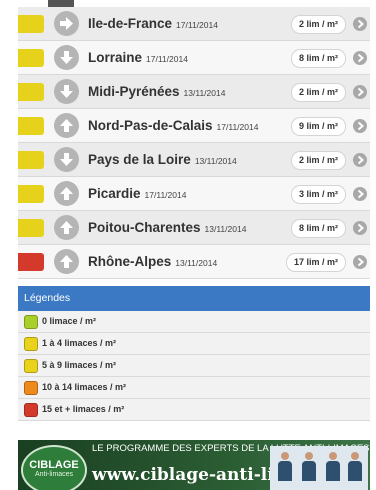 This screenshot has height=490, width=376. What do you see at coordinates (114, 193) in the screenshot?
I see `region-name-text: Picardie` at bounding box center [114, 193].